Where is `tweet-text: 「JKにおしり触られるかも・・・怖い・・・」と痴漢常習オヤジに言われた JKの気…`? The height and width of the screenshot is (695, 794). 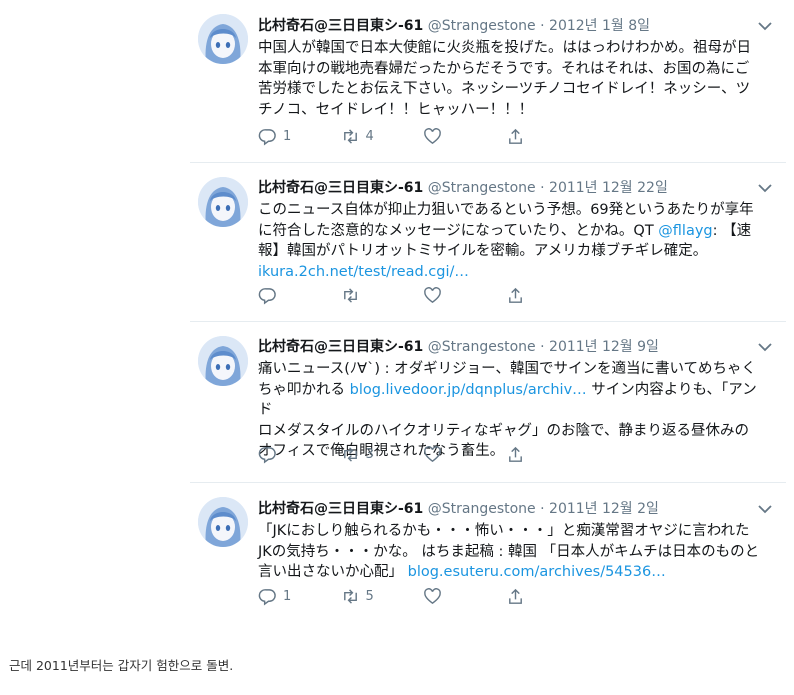 tweet-text: 「JKにおしり触られるかも・・・怖い・・・」と痴漢常習オヤジに言われた JKの気… is located at coordinates (513, 552).